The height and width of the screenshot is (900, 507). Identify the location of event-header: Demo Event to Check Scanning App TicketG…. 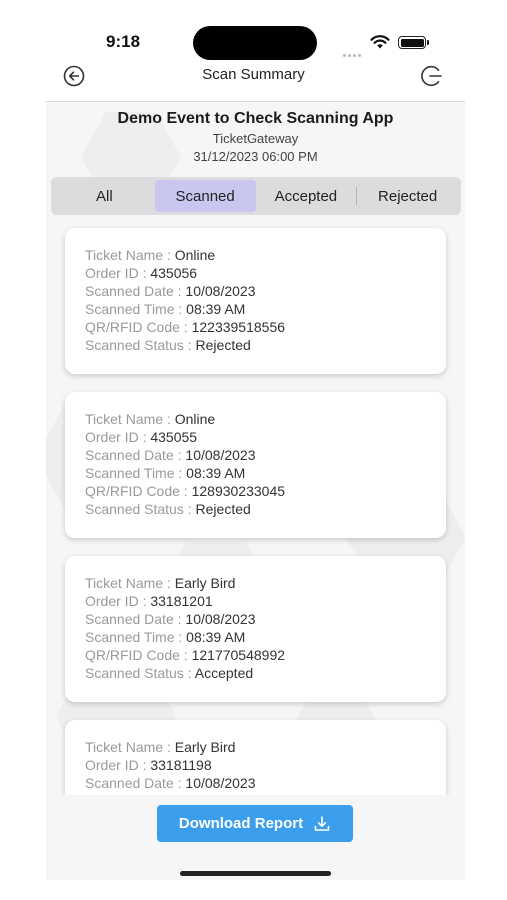
(255, 133).